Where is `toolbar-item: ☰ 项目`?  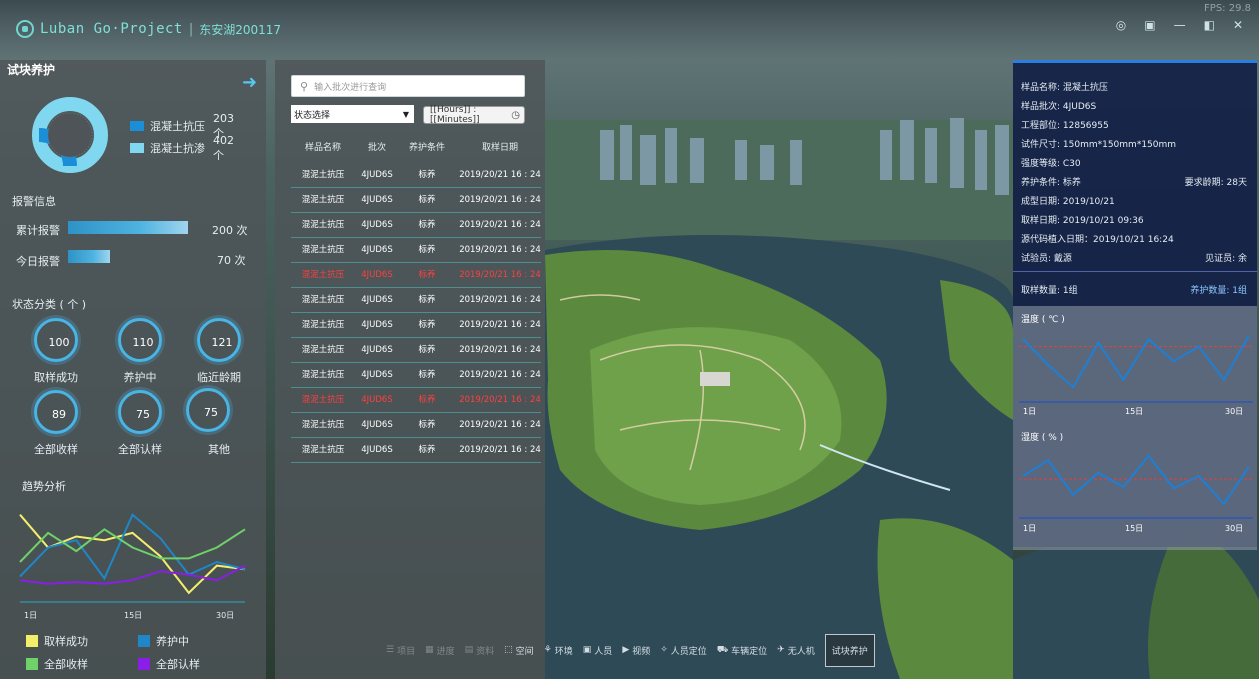
toolbar-item: ☰ 项目 is located at coordinates (400, 650).